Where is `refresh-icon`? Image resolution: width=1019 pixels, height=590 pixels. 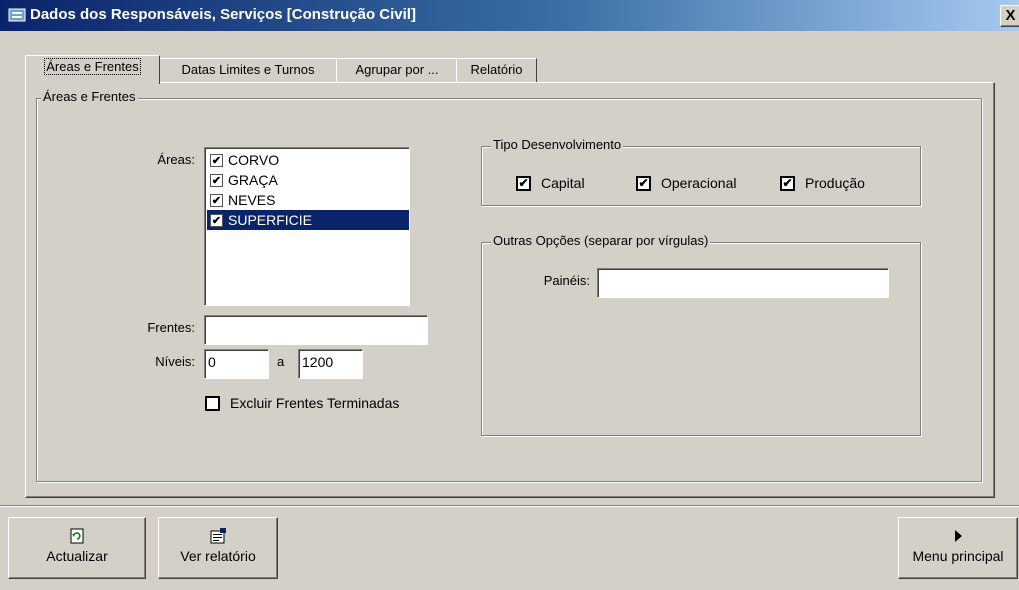
refresh-icon is located at coordinates (77, 536).